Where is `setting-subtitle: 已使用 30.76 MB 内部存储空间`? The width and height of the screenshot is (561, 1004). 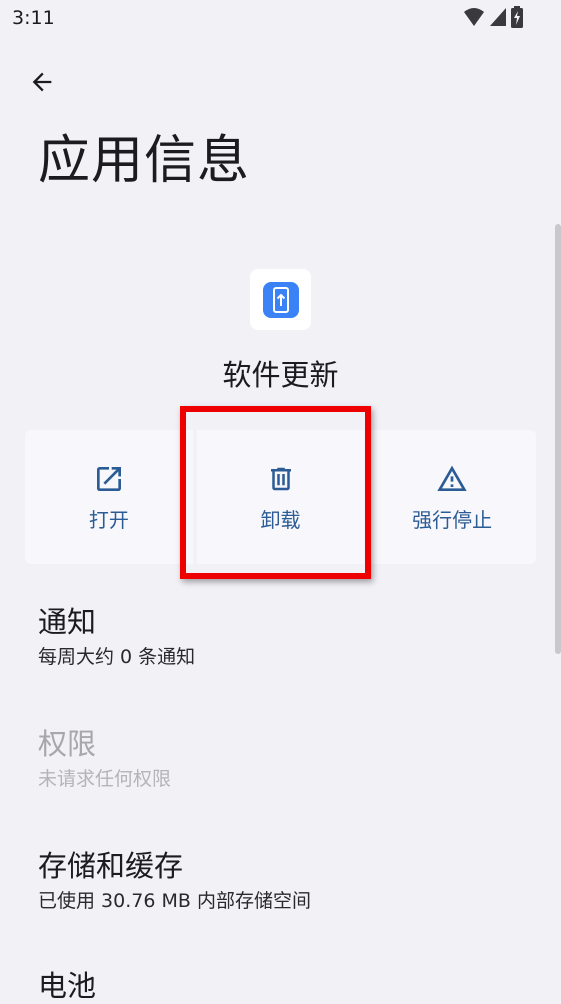
setting-subtitle: 已使用 30.76 MB 内部存储空间 is located at coordinates (174, 901).